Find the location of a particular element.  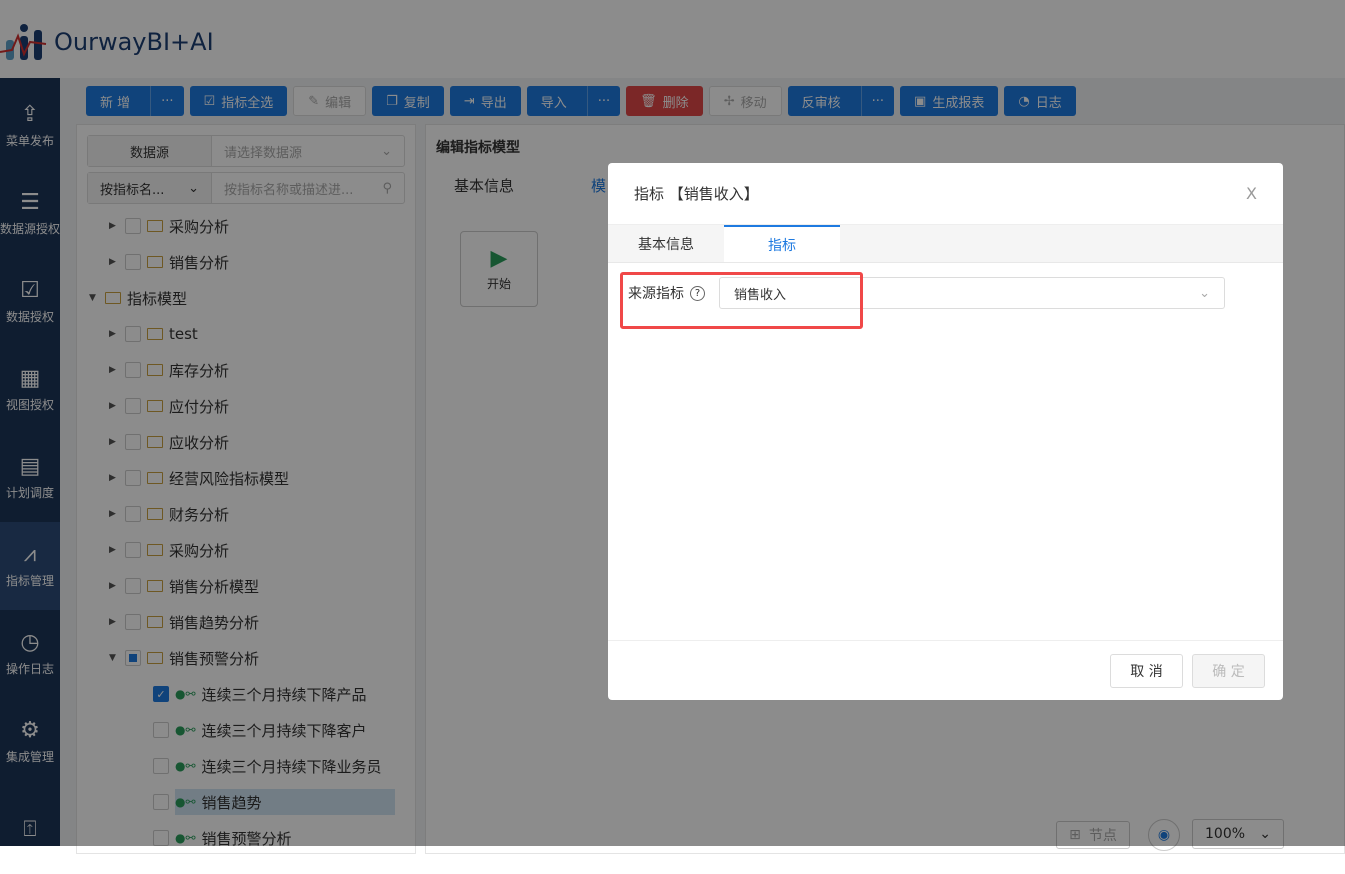

dialog-tab-metric: 指标 is located at coordinates (782, 243).